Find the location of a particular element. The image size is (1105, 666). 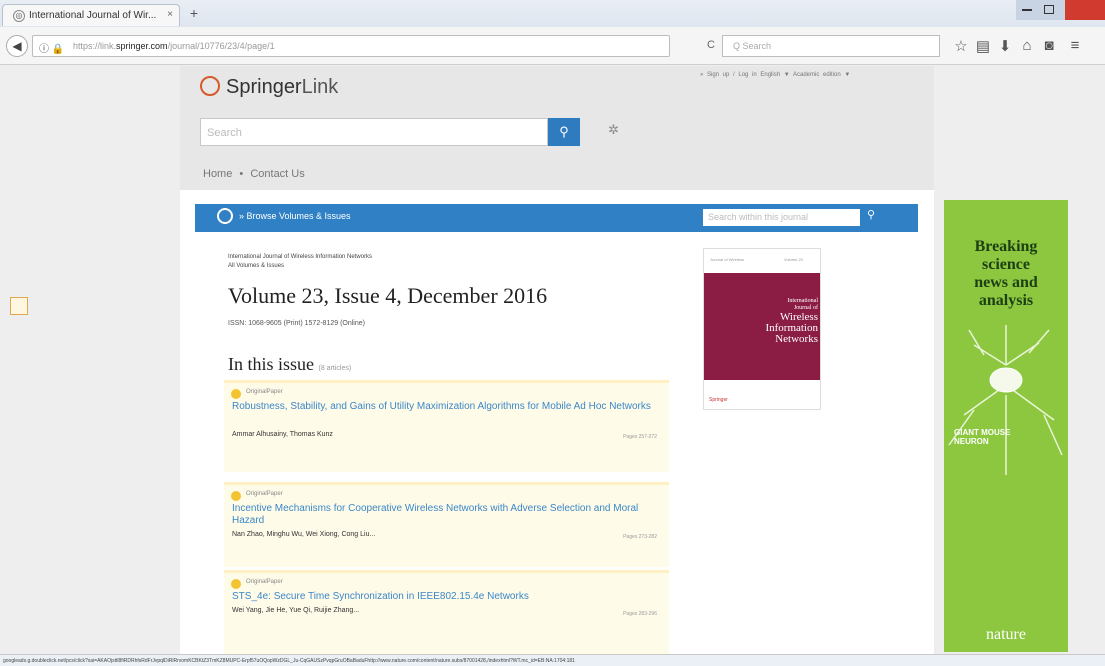

pocket-icon: ◙ is located at coordinates (1049, 45).